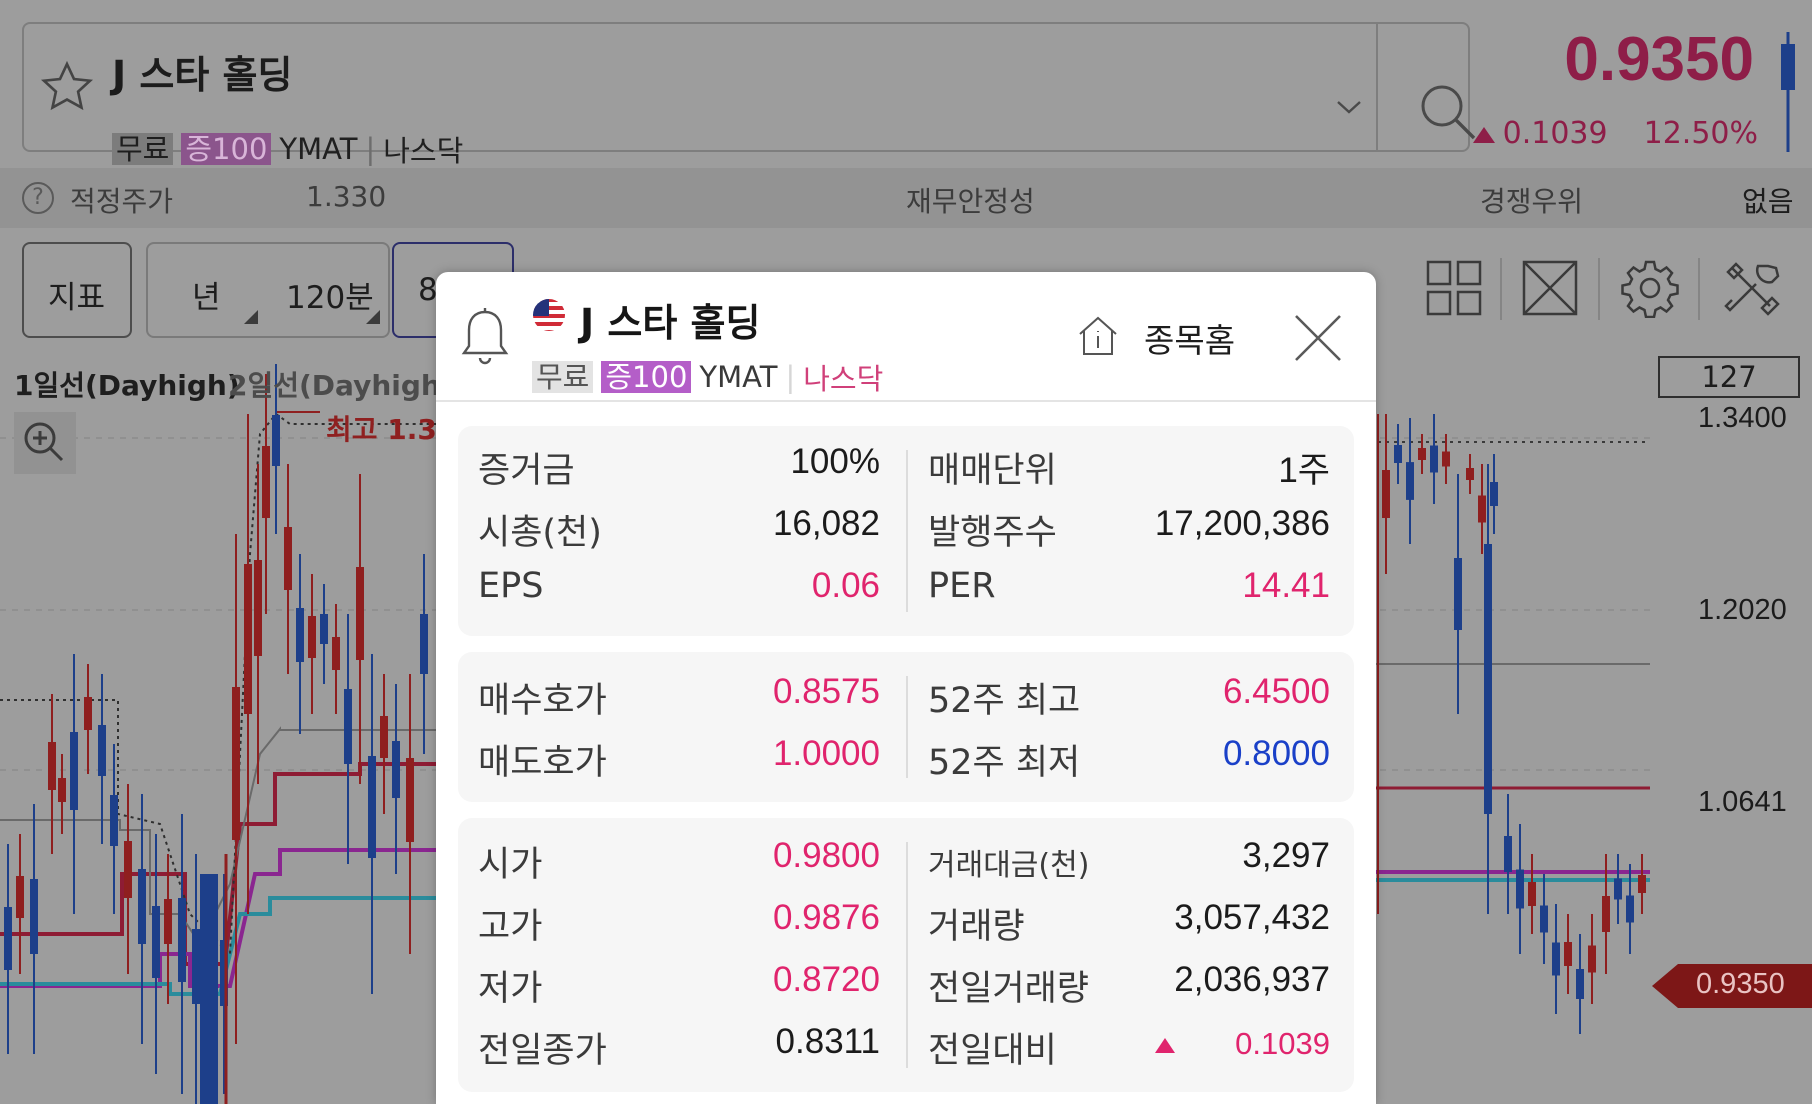 This screenshot has height=1104, width=1812. Describe the element at coordinates (1009, 865) in the screenshot. I see `trade-amount-label: 거래대금(천)` at that location.